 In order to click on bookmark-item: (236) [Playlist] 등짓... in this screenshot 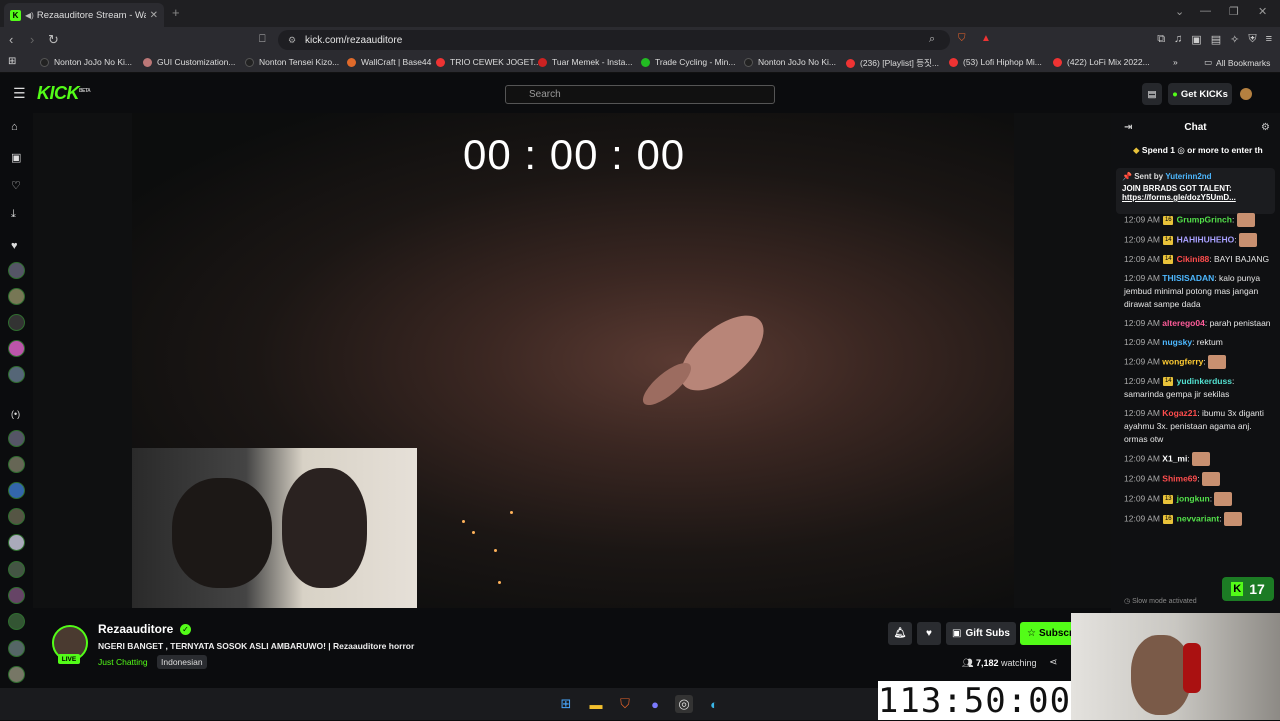, I will do `click(892, 63)`.